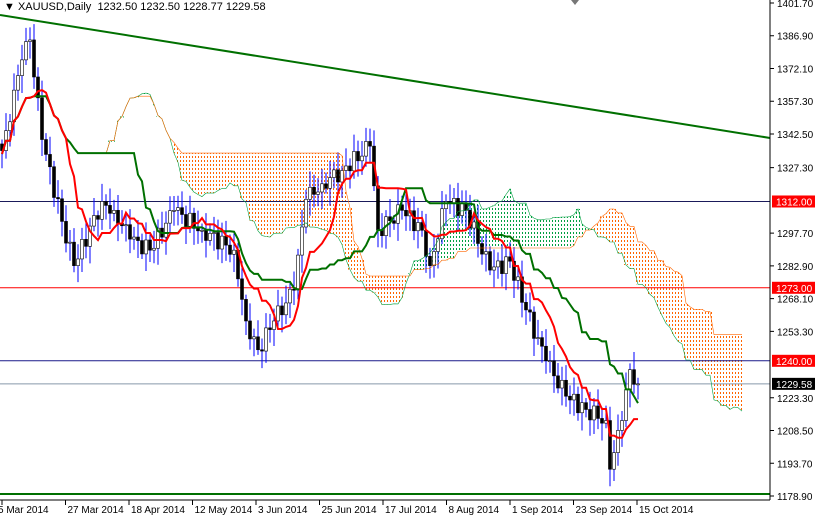 This screenshot has width=815, height=516. I want to click on x-tick-label: 23 Sep 2014, so click(604, 510).